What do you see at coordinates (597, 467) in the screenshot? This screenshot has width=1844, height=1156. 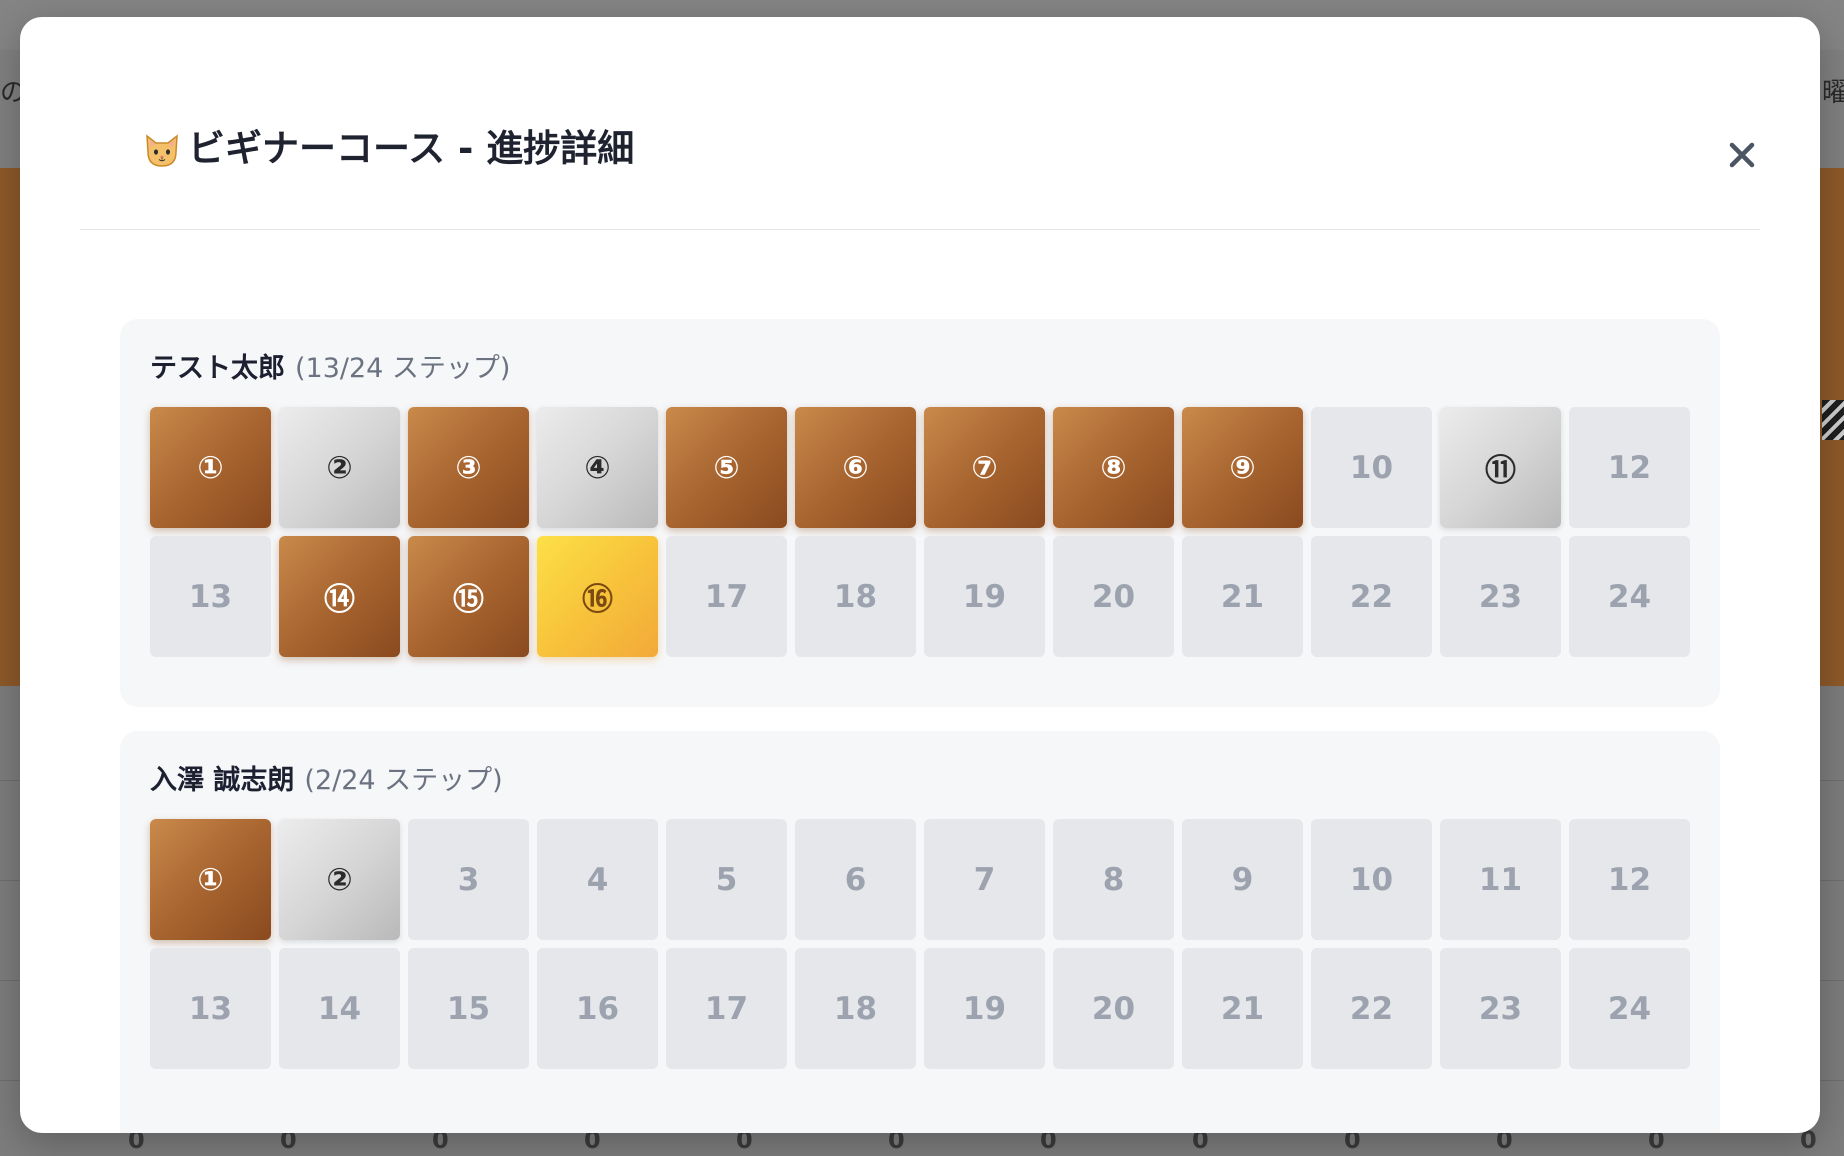 I see `step-tile: ④` at bounding box center [597, 467].